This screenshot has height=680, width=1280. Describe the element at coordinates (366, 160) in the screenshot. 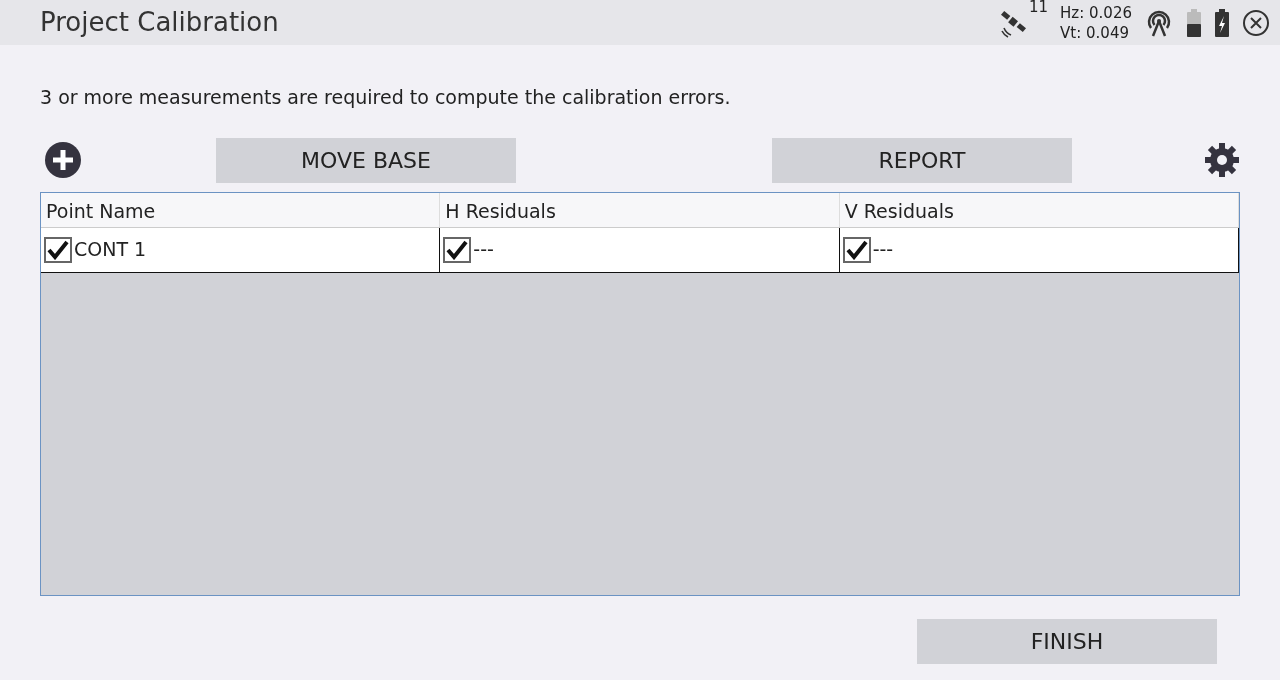

I see `move-base-button: MOVE BASE` at that location.